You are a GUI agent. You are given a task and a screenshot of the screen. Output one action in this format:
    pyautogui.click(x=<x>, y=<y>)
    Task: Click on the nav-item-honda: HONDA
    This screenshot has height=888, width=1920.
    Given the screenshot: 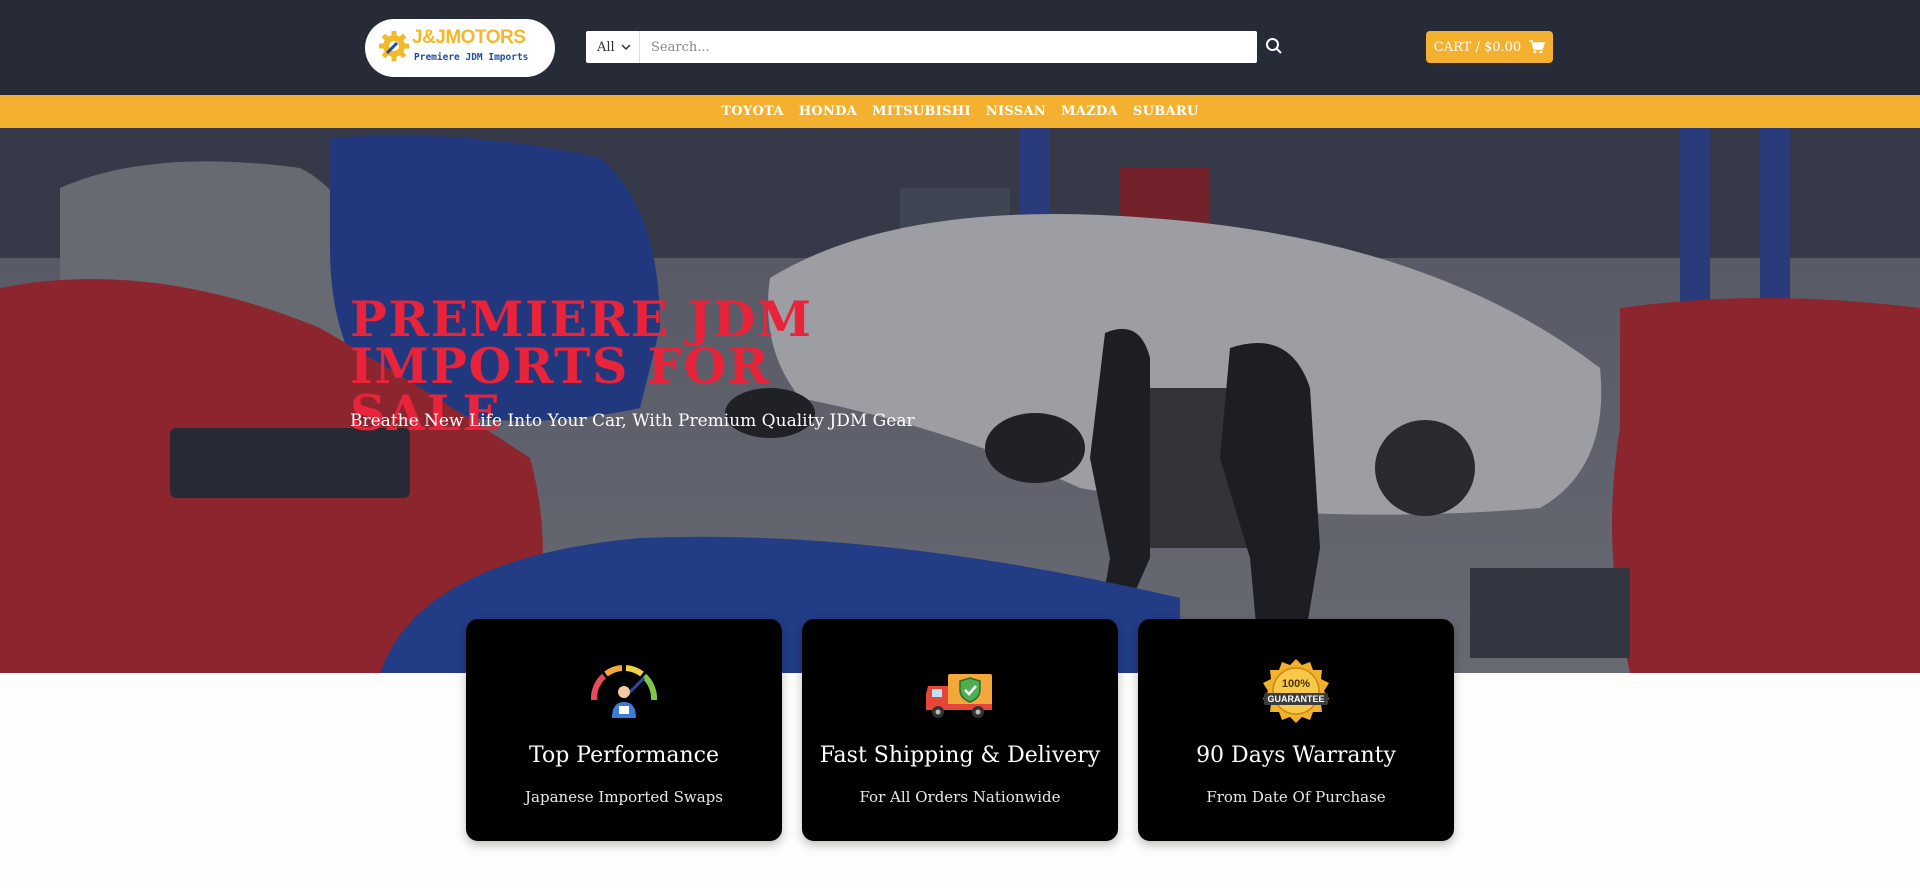 What is the action you would take?
    pyautogui.click(x=828, y=111)
    